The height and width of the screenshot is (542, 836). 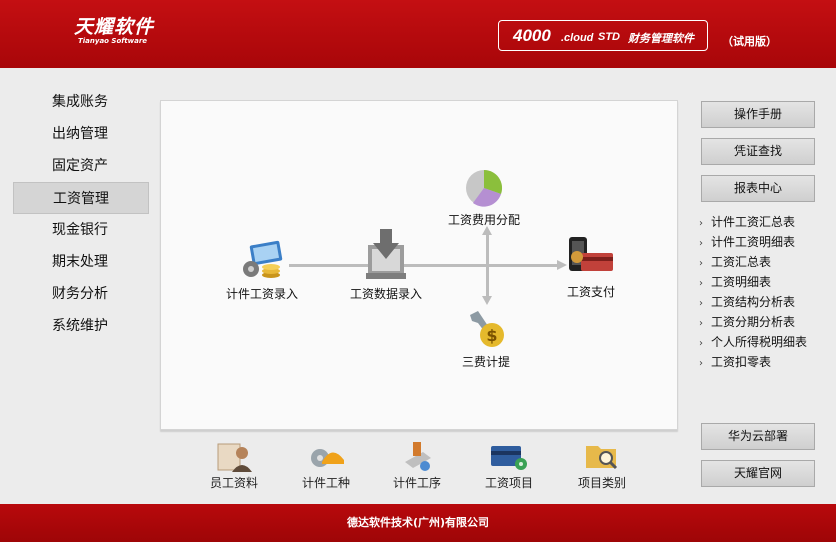 What do you see at coordinates (508, 483) in the screenshot?
I see `shortcut-label: 工资项目` at bounding box center [508, 483].